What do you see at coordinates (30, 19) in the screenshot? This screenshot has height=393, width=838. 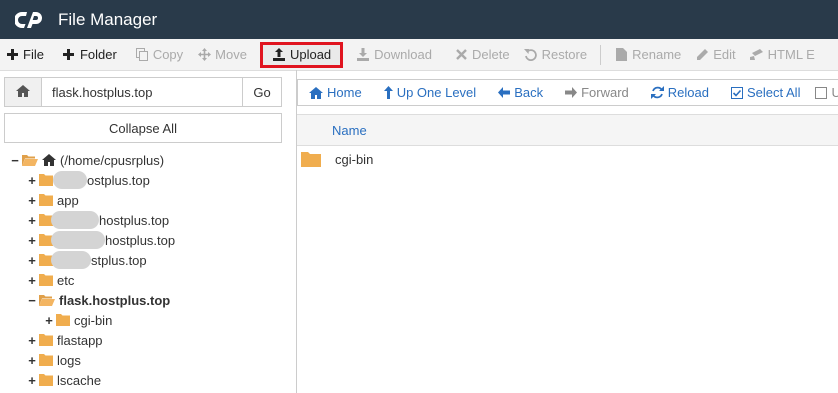 I see `cpanel-logo-icon` at bounding box center [30, 19].